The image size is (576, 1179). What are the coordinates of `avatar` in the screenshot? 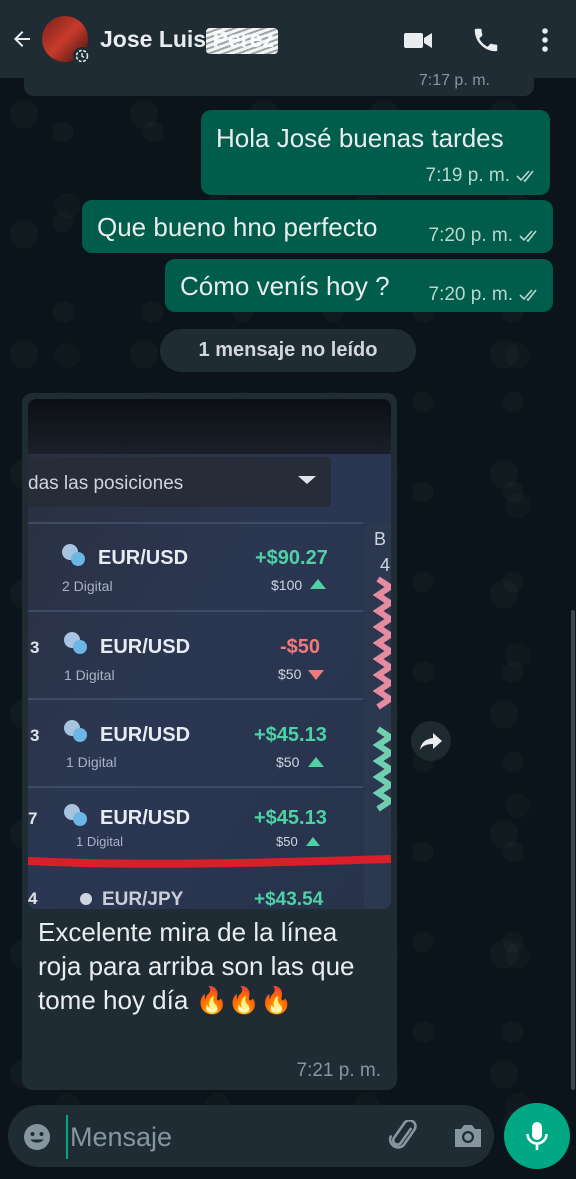 It's located at (66, 40).